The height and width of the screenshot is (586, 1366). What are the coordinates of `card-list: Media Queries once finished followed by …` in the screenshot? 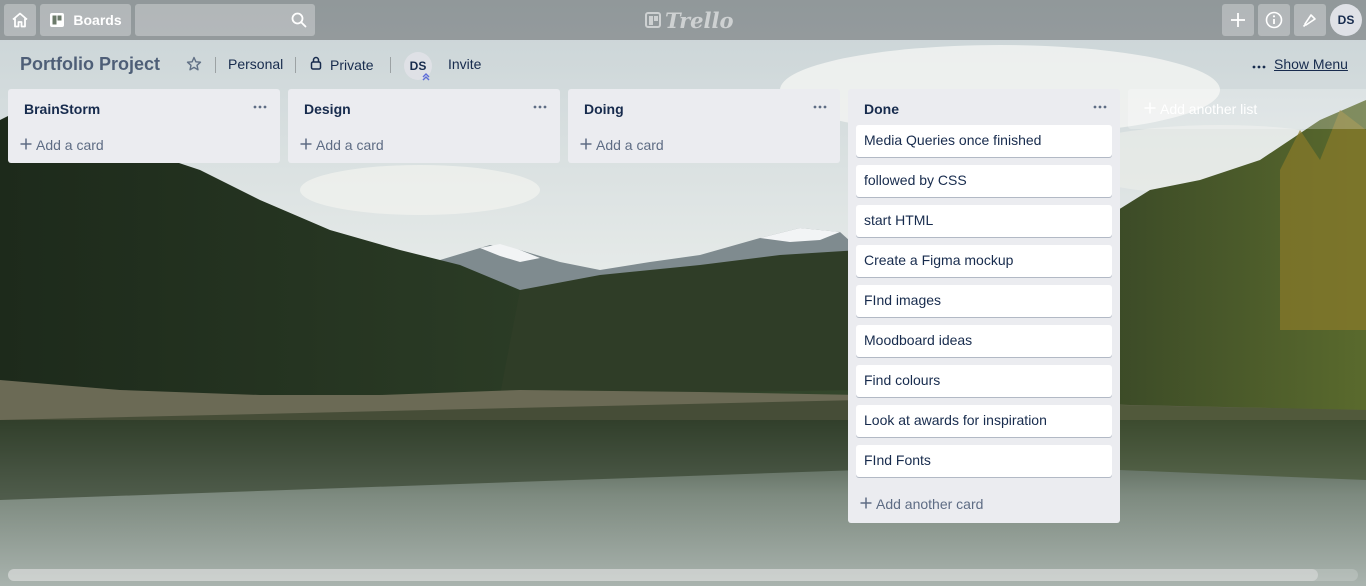 It's located at (984, 301).